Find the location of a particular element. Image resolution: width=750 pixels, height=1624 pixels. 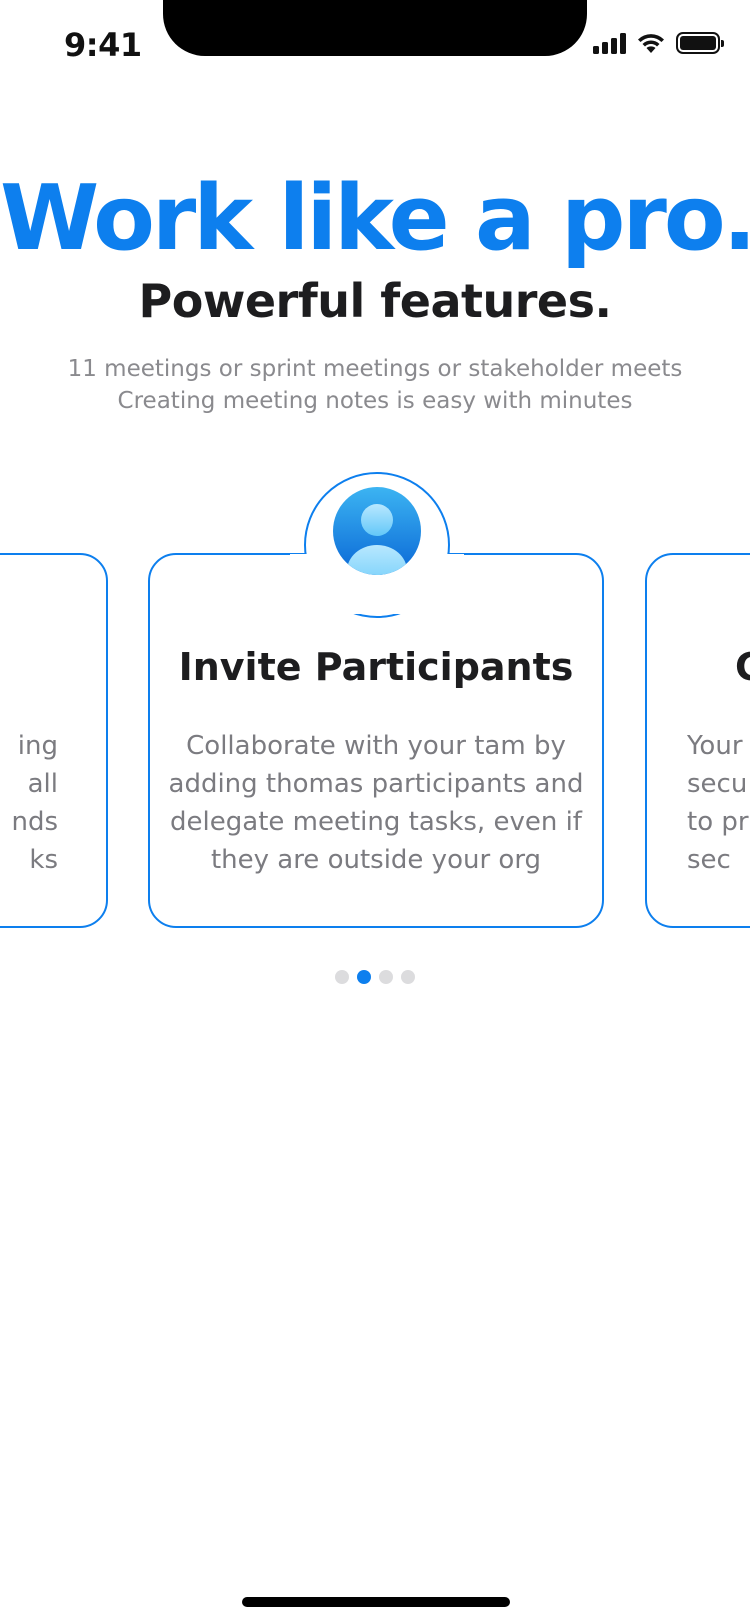

card-body: Your secu to pr sec is located at coordinates (698, 803).